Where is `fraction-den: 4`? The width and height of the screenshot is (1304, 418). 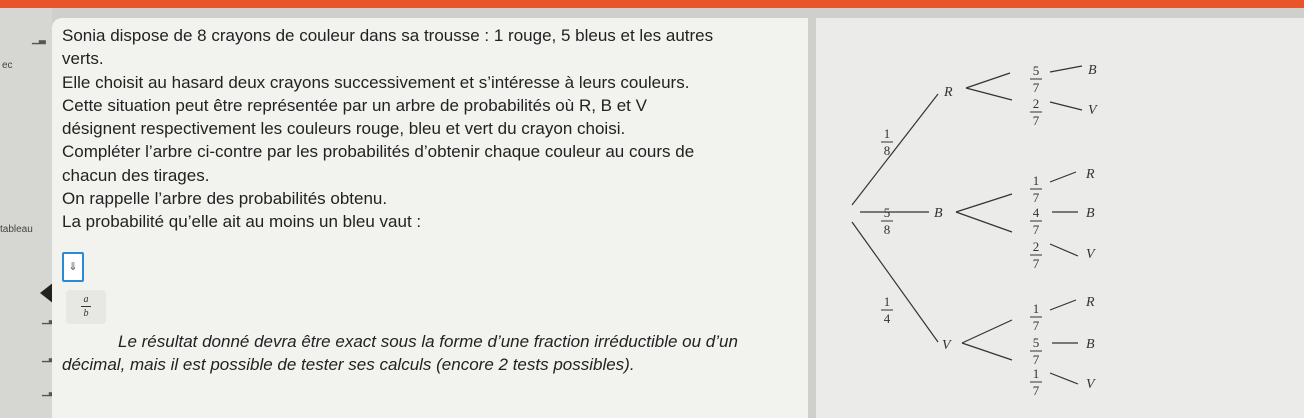
fraction-den: 4 is located at coordinates (887, 318).